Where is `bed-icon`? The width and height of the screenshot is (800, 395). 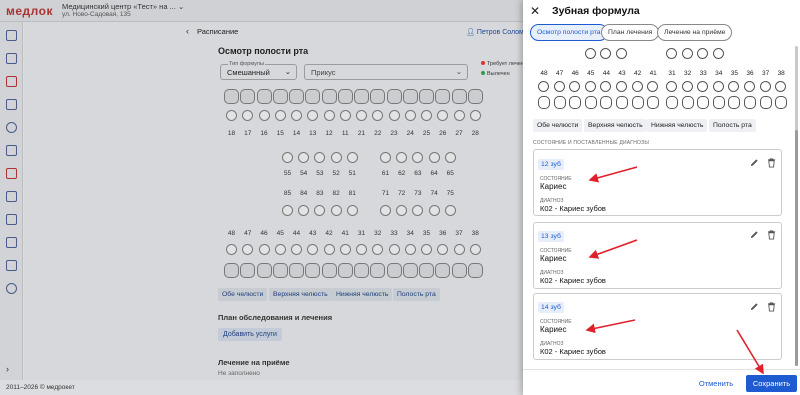
bed-icon is located at coordinates (11, 196).